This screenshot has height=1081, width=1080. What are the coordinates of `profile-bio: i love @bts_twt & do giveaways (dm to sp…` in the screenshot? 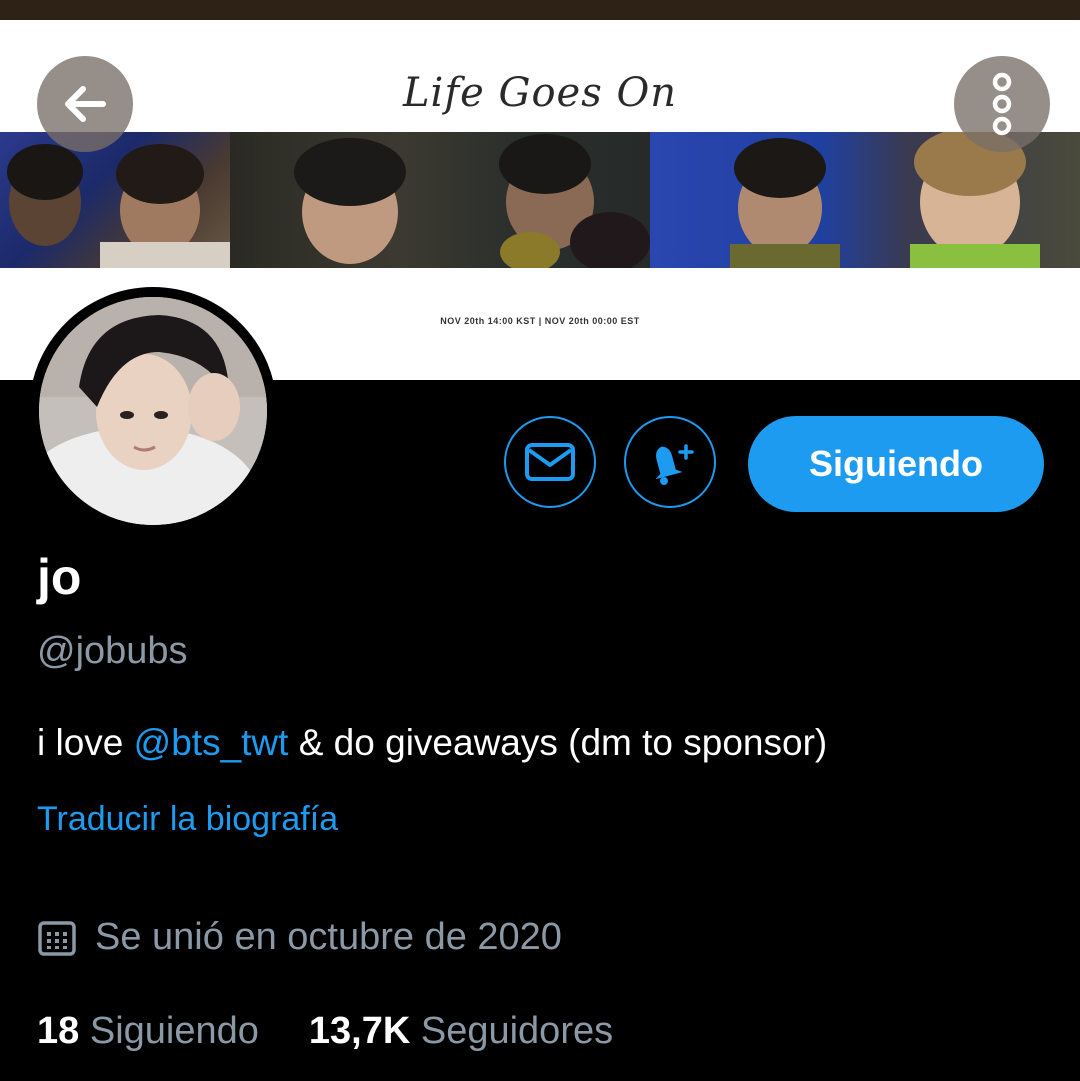 It's located at (432, 743).